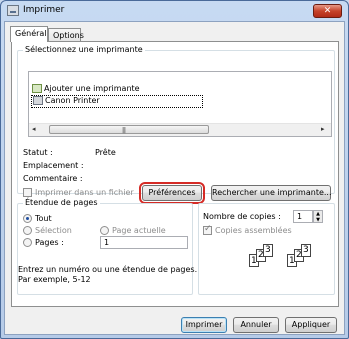 The height and width of the screenshot is (339, 349). I want to click on window-title: Imprimer, so click(44, 10).